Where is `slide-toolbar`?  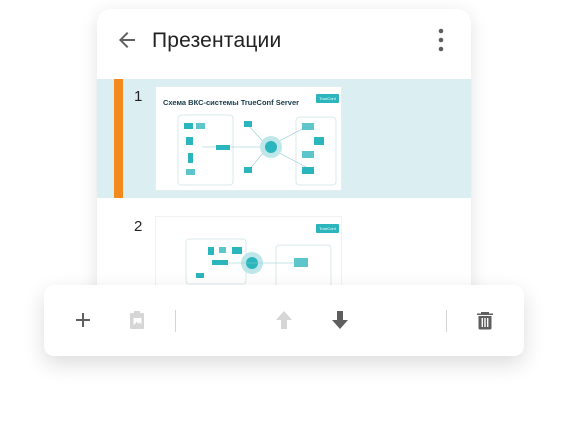 slide-toolbar is located at coordinates (284, 320).